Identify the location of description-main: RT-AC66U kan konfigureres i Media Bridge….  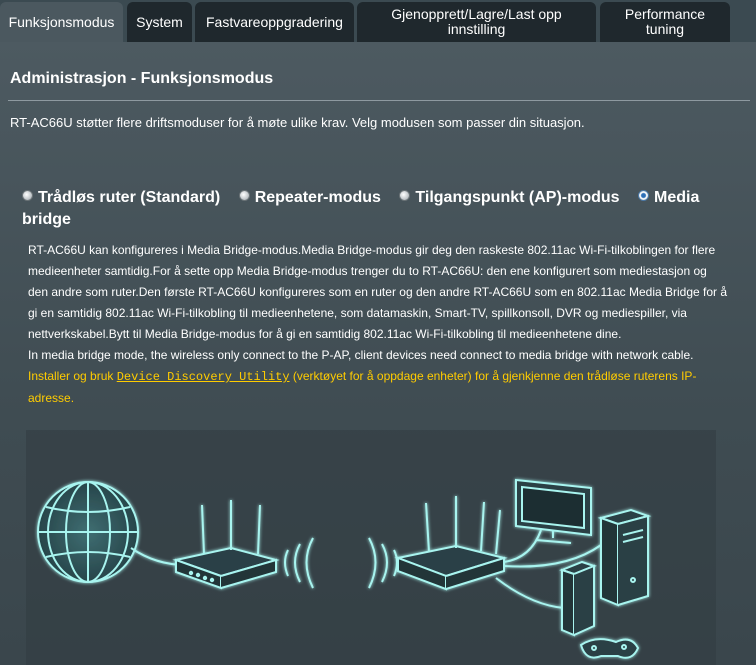
(378, 292).